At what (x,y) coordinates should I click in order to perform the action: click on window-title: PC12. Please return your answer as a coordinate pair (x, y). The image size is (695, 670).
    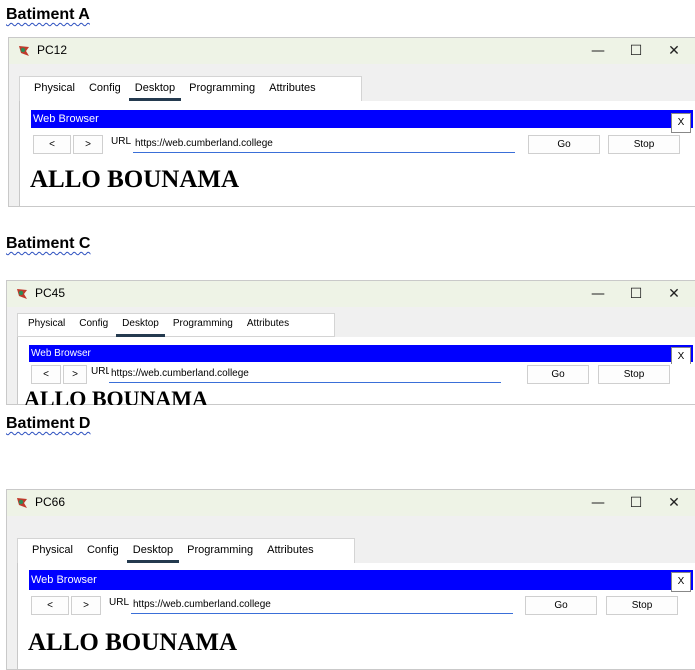
    Looking at the image, I should click on (52, 50).